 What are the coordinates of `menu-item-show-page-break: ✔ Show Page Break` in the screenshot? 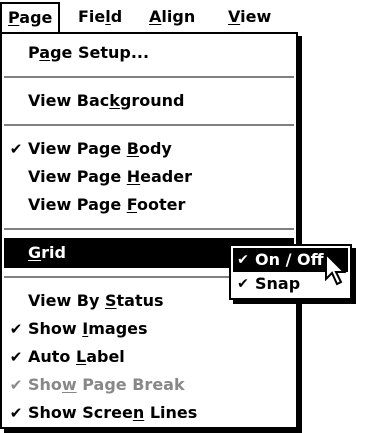 It's located at (149, 385).